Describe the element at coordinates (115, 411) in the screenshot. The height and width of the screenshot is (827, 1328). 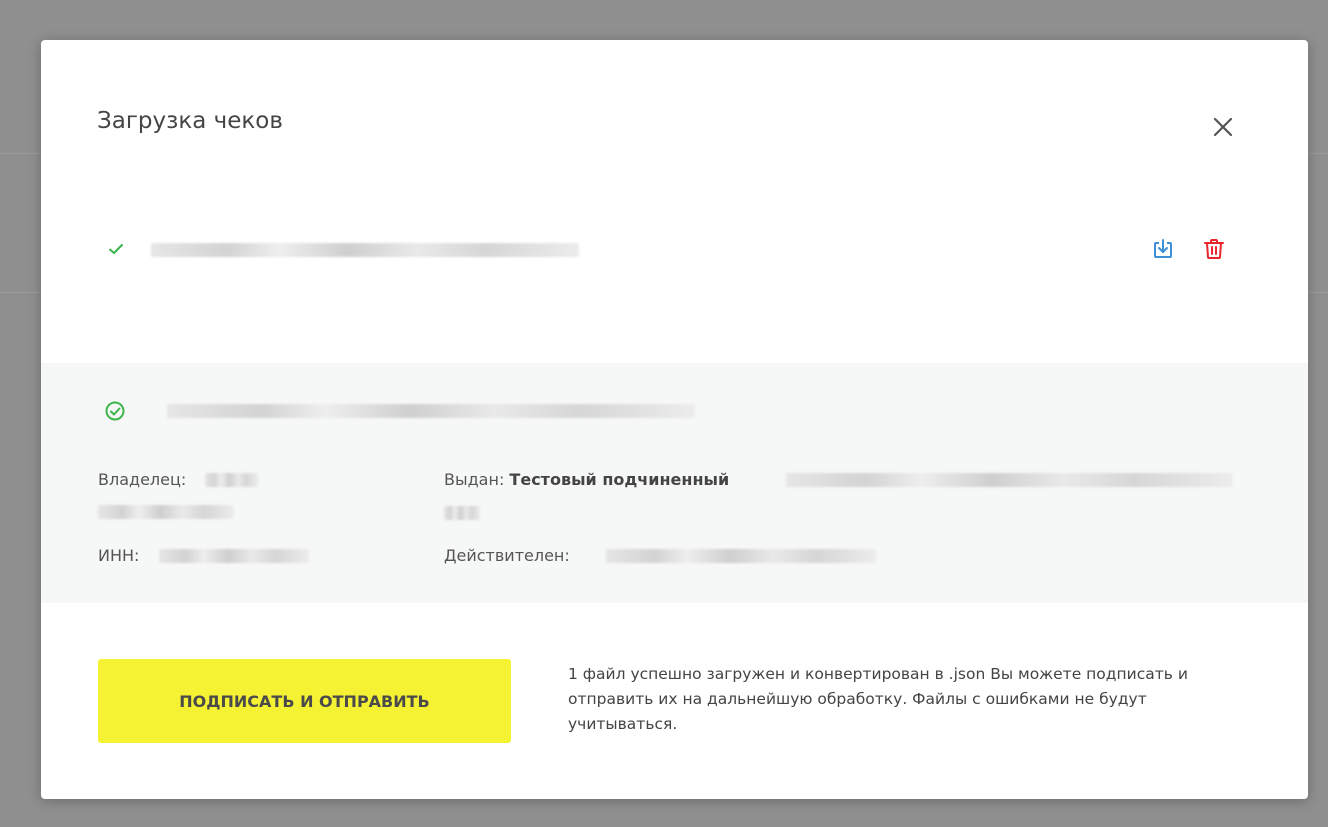
I see `check-circle-icon` at that location.